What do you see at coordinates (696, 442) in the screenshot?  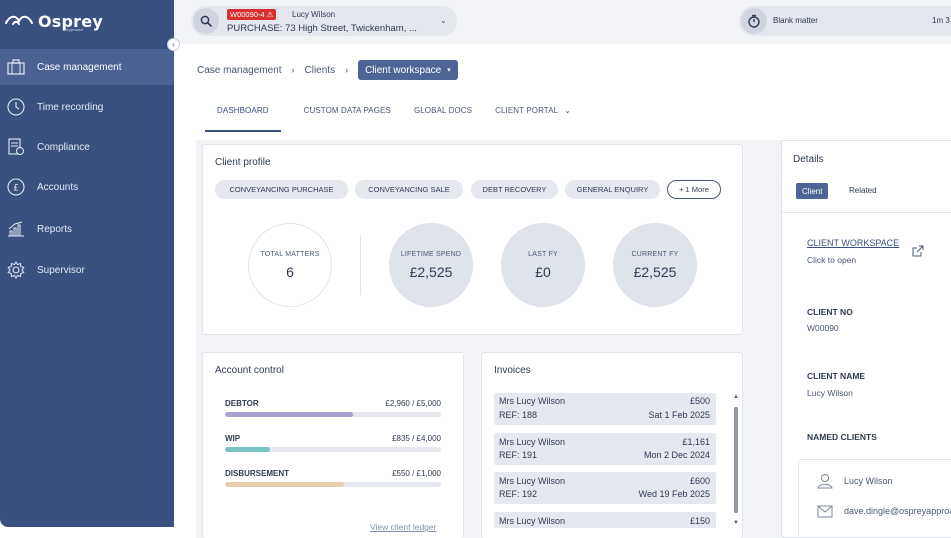 I see `invoice-amount: £1,161` at bounding box center [696, 442].